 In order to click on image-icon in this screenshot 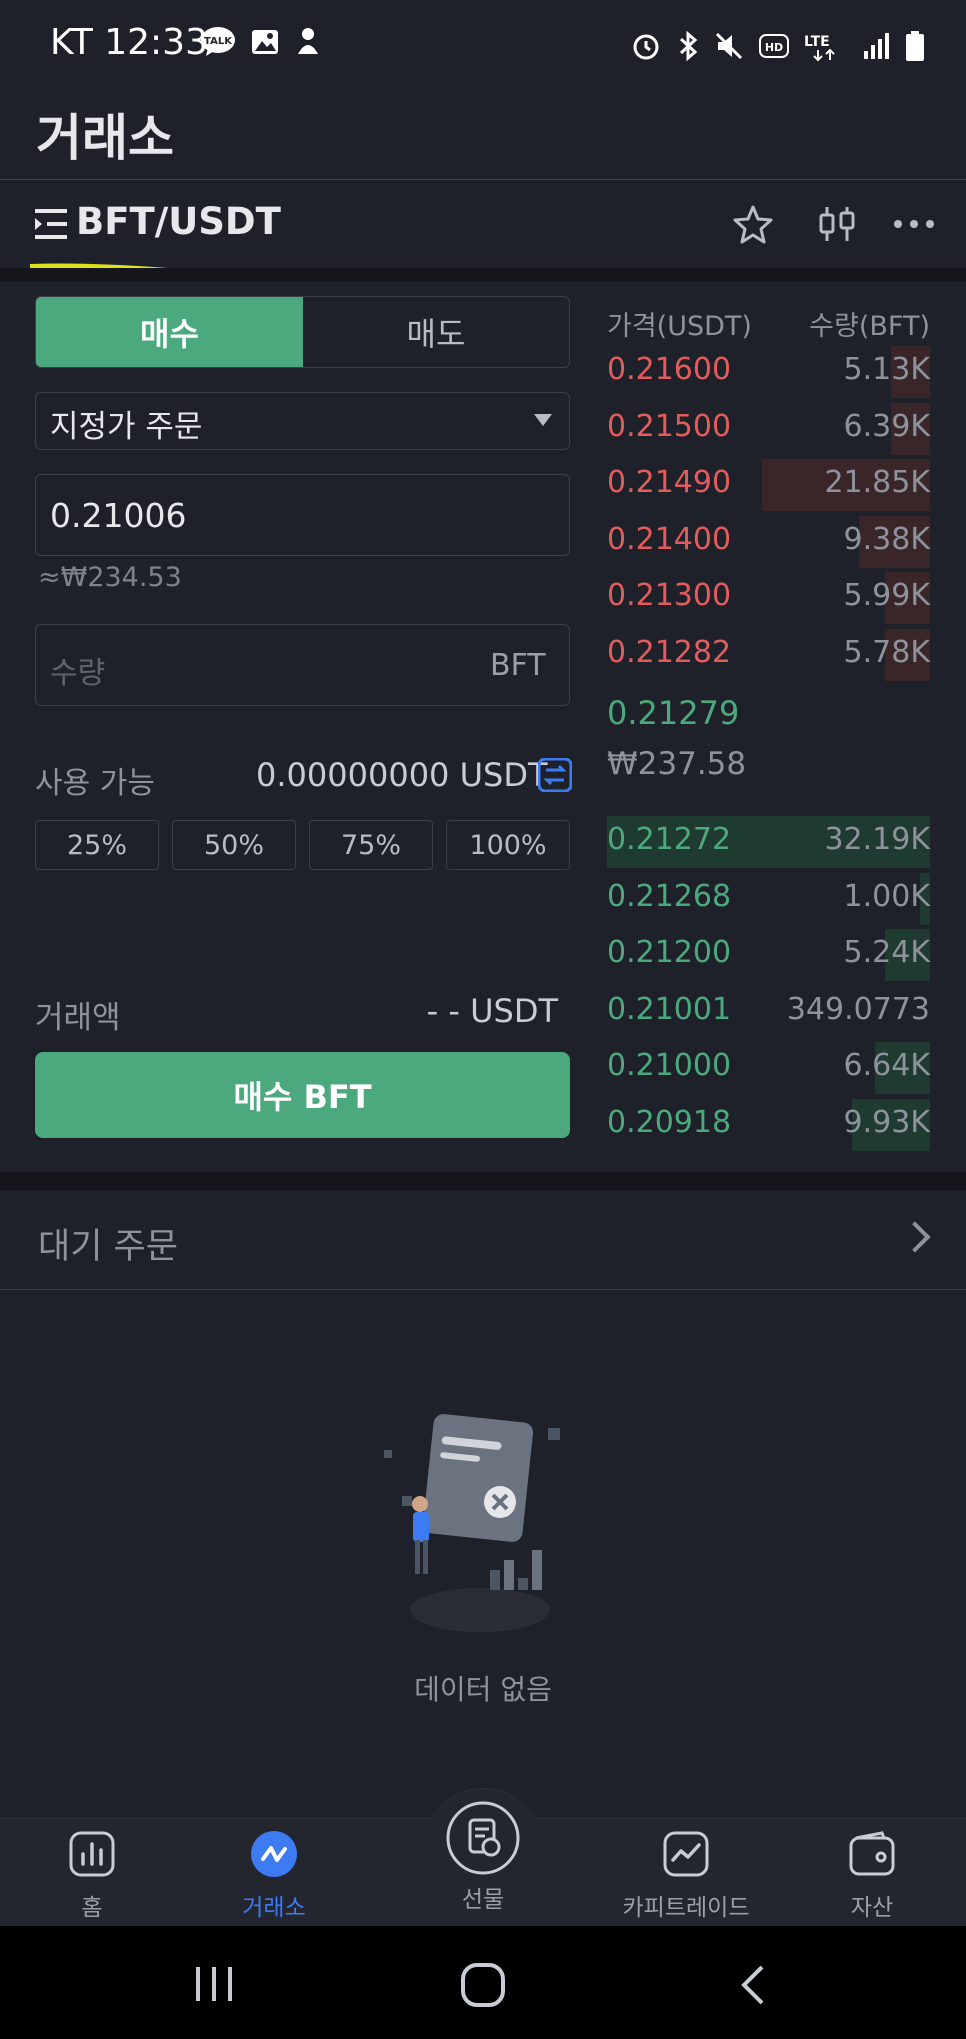, I will do `click(265, 42)`.